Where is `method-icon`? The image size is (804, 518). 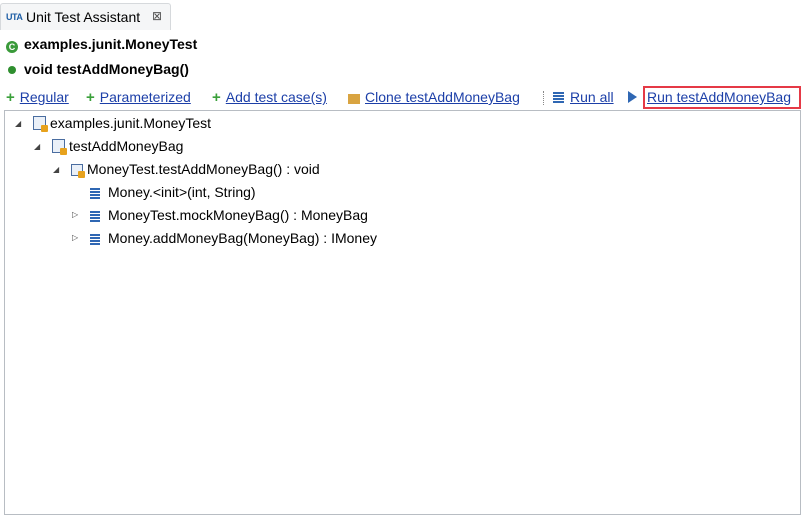 method-icon is located at coordinates (12, 69).